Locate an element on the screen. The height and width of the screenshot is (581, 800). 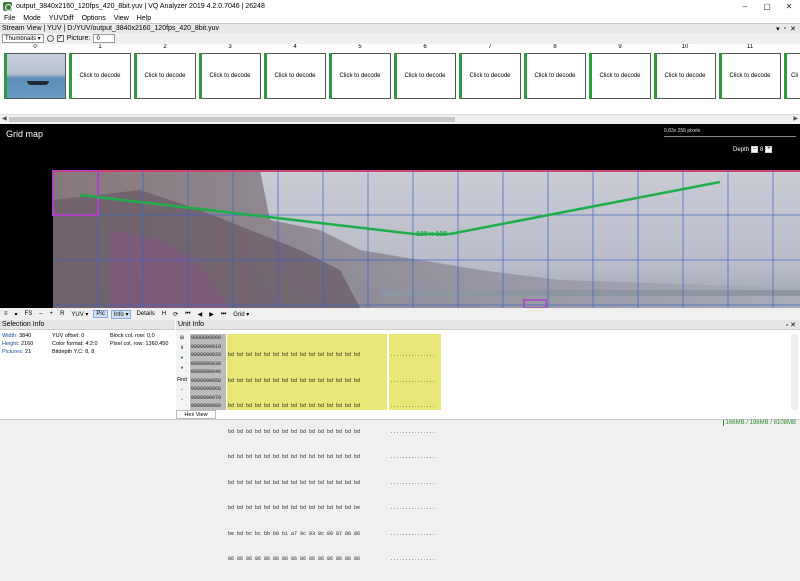
address: 0000000040 is located at coordinates (206, 372).